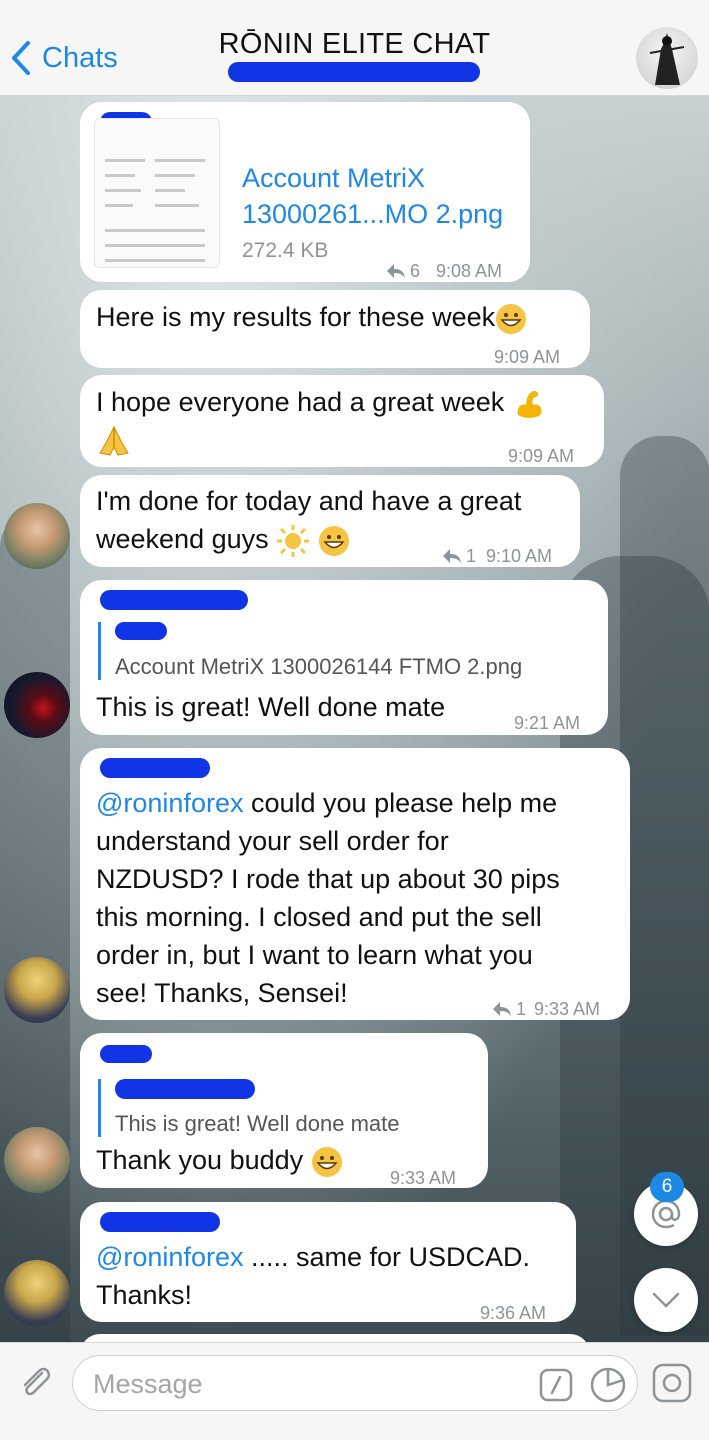  I want to click on message-input-wrapper, so click(355, 1383).